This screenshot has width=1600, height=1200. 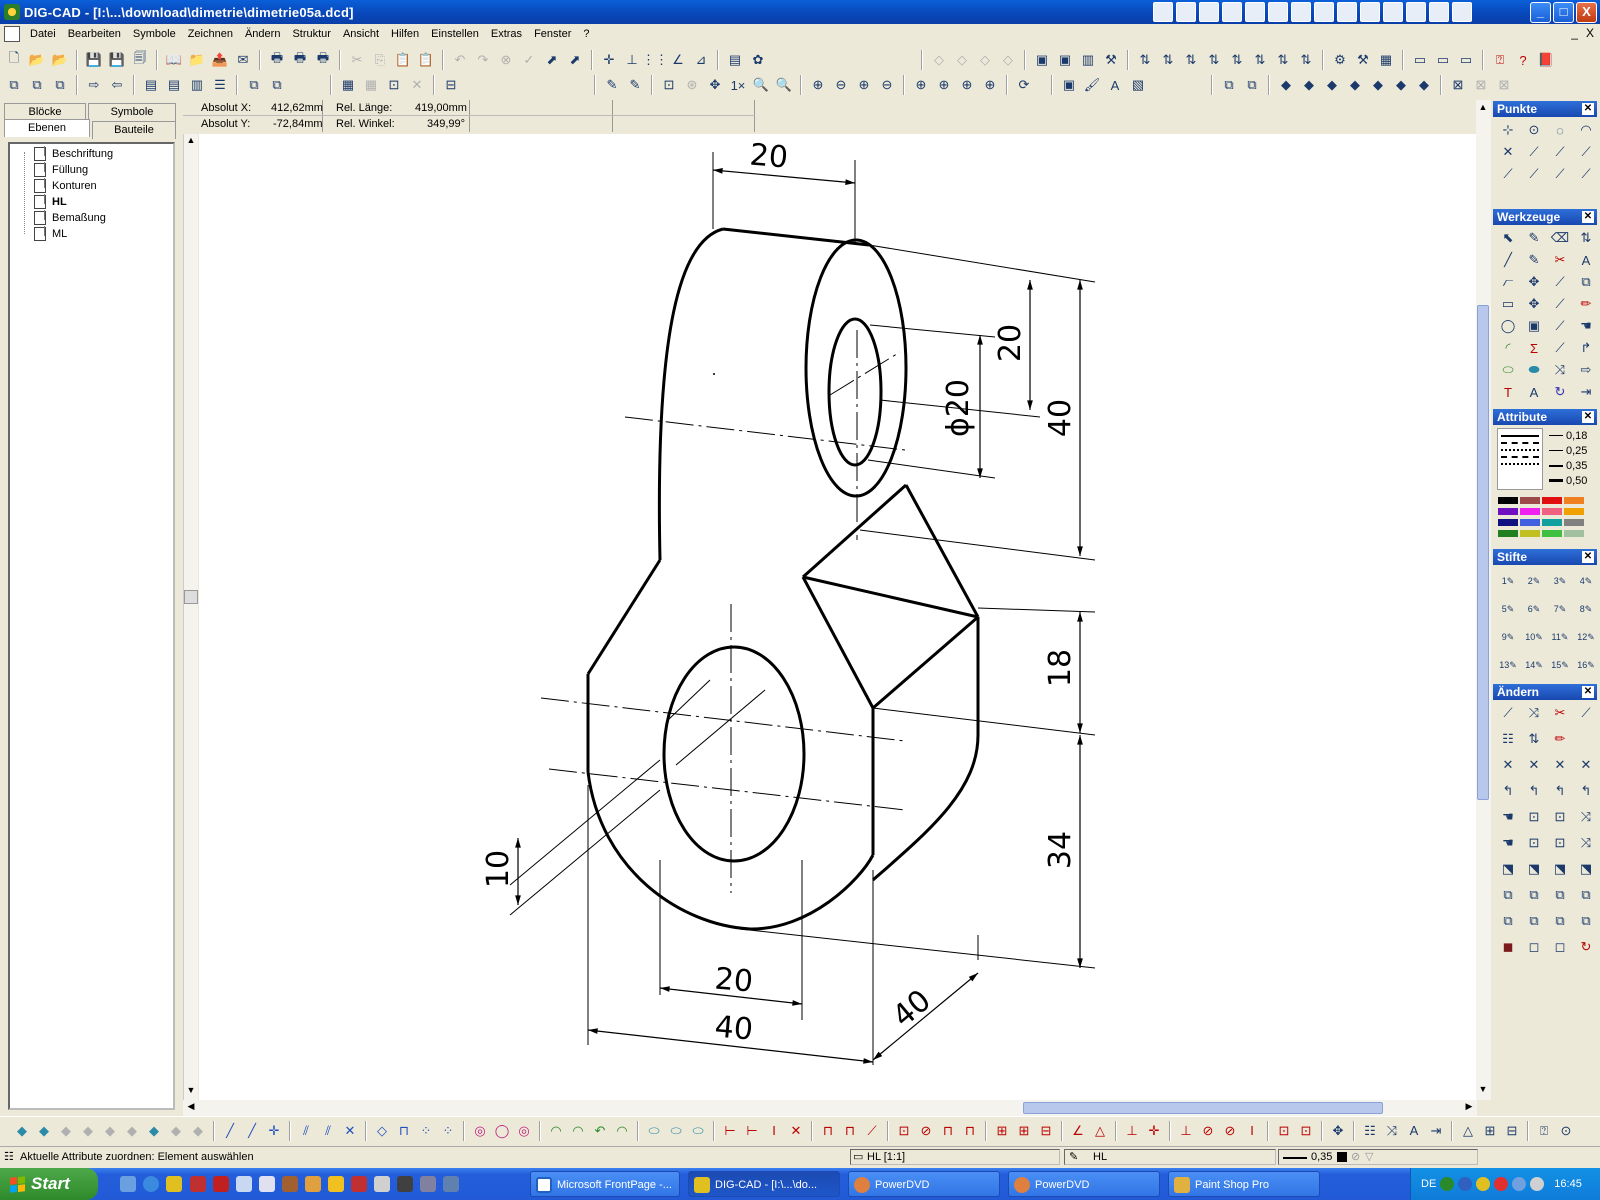 What do you see at coordinates (1586, 791) in the screenshot?
I see `modify-15-icon: ↰` at bounding box center [1586, 791].